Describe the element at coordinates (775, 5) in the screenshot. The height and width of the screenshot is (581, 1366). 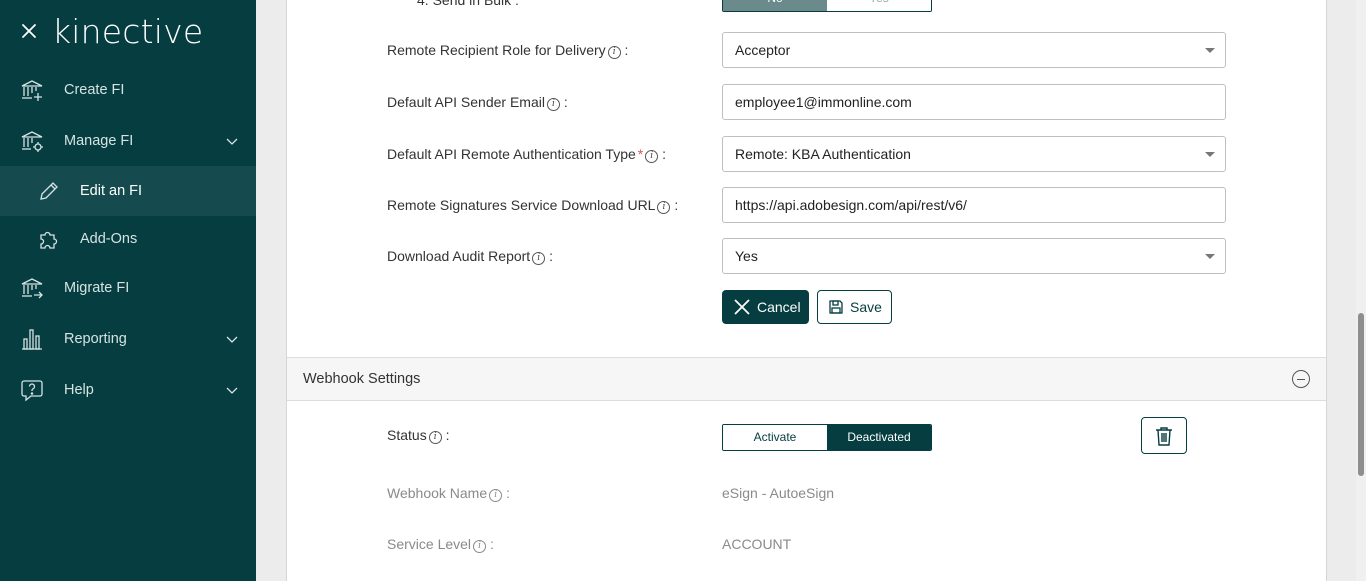
I see `send-in-bulk-no: No` at that location.